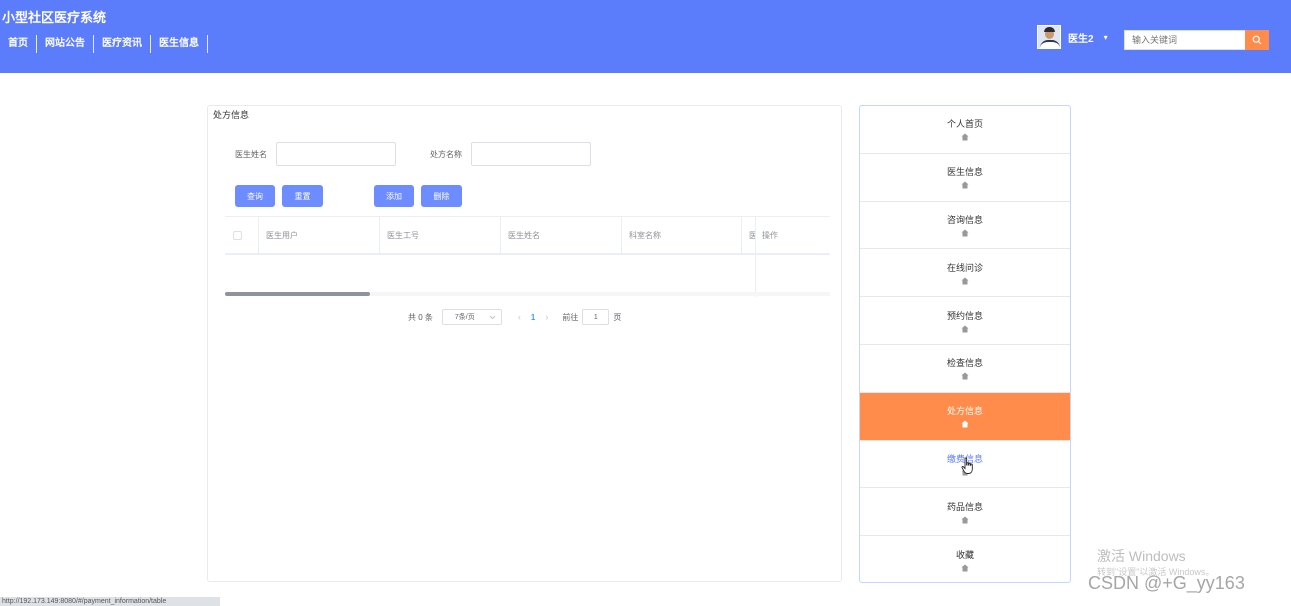  I want to click on menu-item-label: 收藏, so click(964, 555).